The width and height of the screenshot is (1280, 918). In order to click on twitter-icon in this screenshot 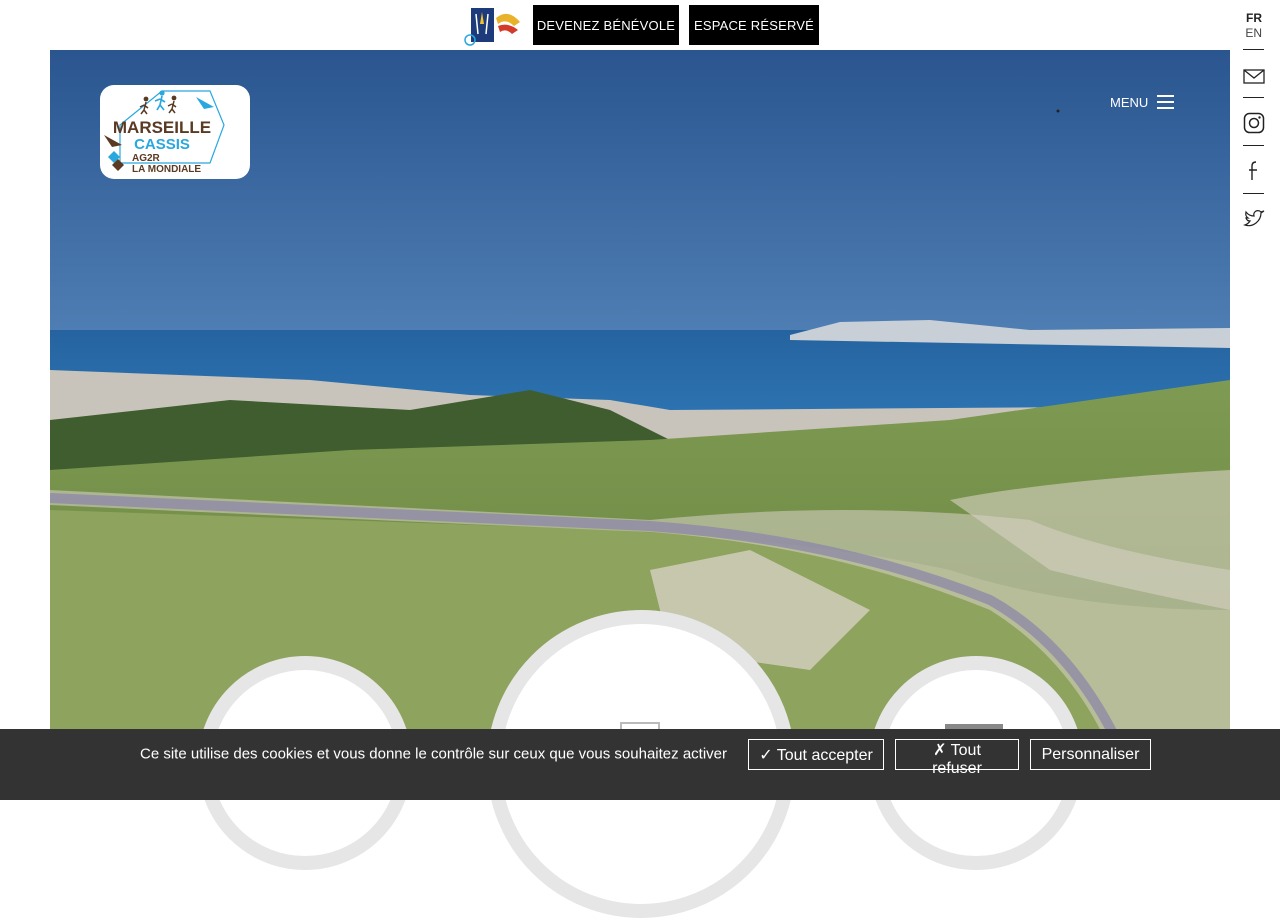, I will do `click(1254, 219)`.